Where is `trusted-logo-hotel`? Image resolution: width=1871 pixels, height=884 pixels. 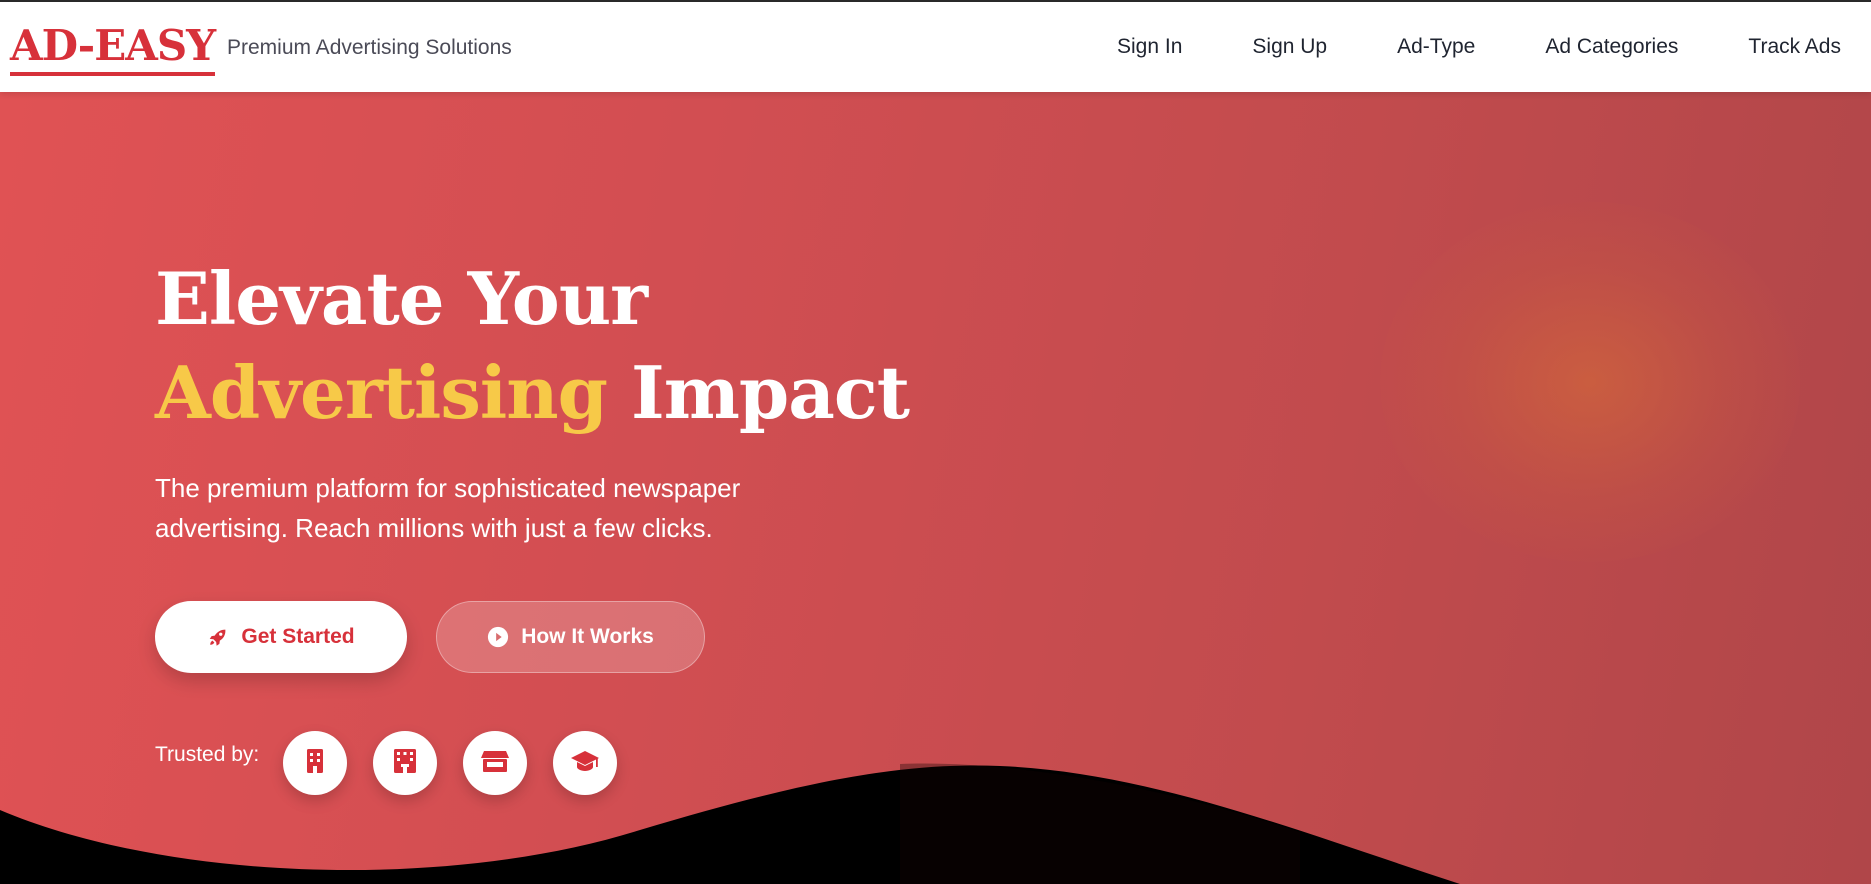
trusted-logo-hotel is located at coordinates (405, 763).